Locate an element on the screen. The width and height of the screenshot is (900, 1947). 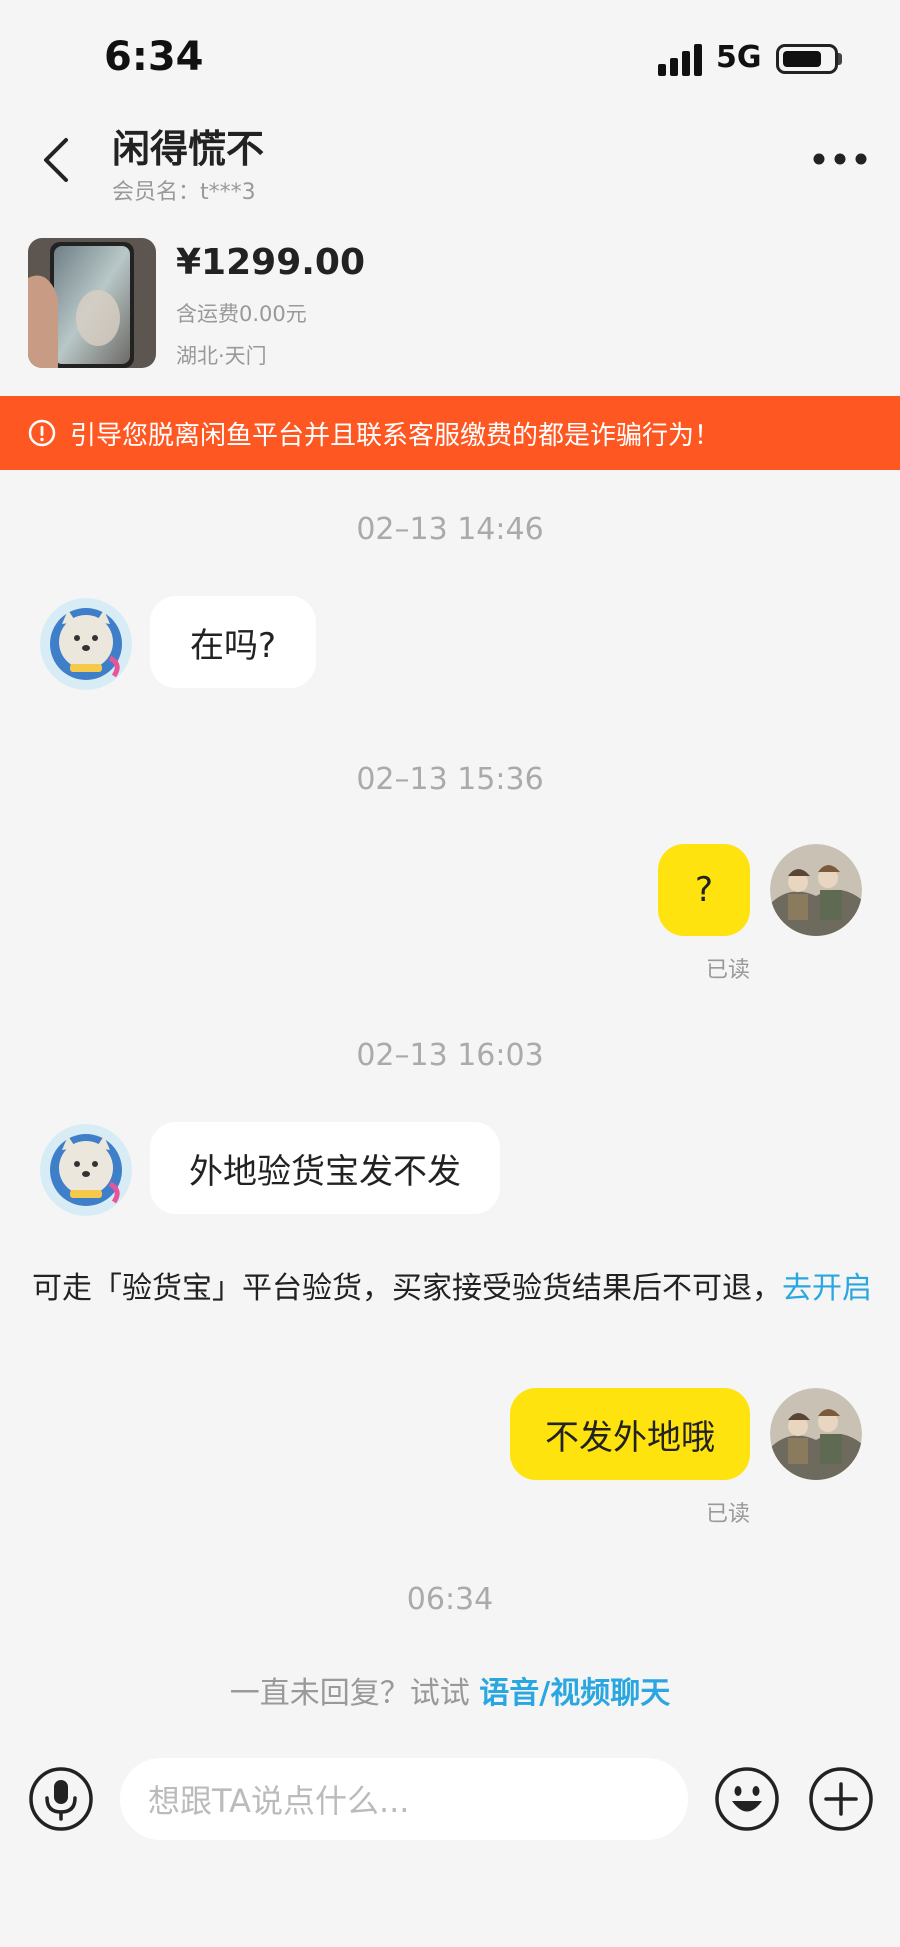
alert-icon is located at coordinates (42, 433).